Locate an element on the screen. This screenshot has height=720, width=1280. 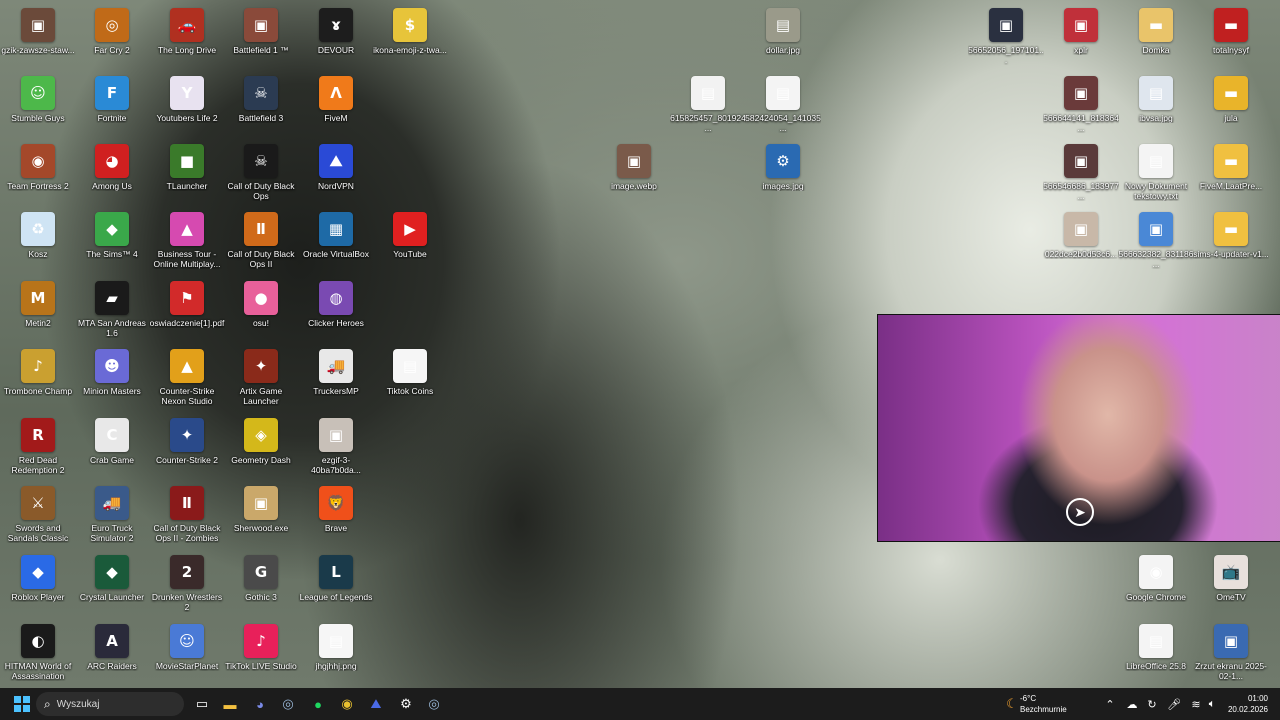
desktop-icon: G Gothic 3 is located at coordinates (261, 585).